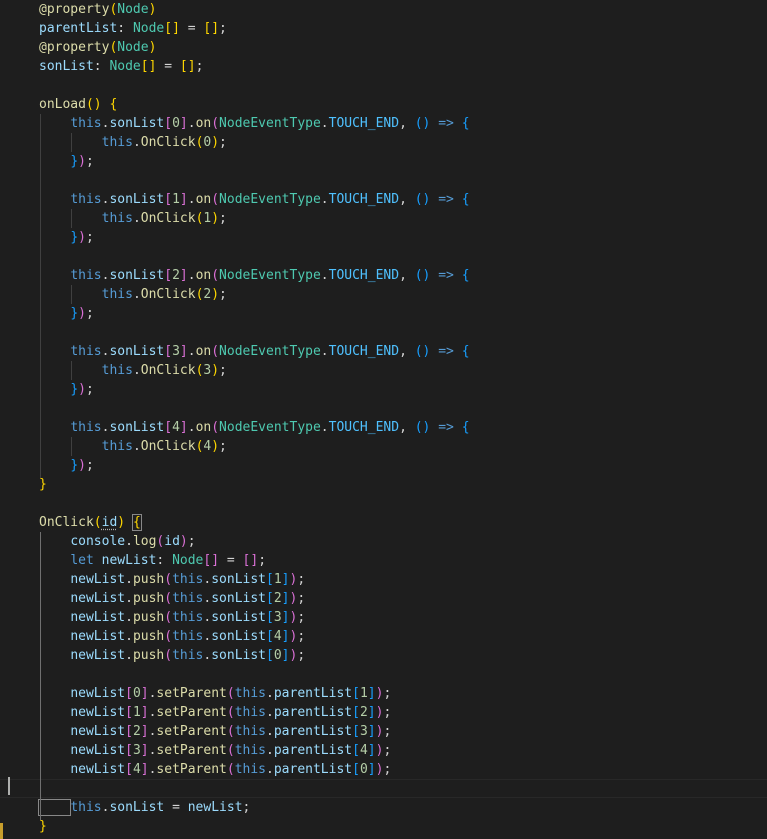 Image resolution: width=767 pixels, height=839 pixels. I want to click on code-line: this.OnClick(1);, so click(383, 218).